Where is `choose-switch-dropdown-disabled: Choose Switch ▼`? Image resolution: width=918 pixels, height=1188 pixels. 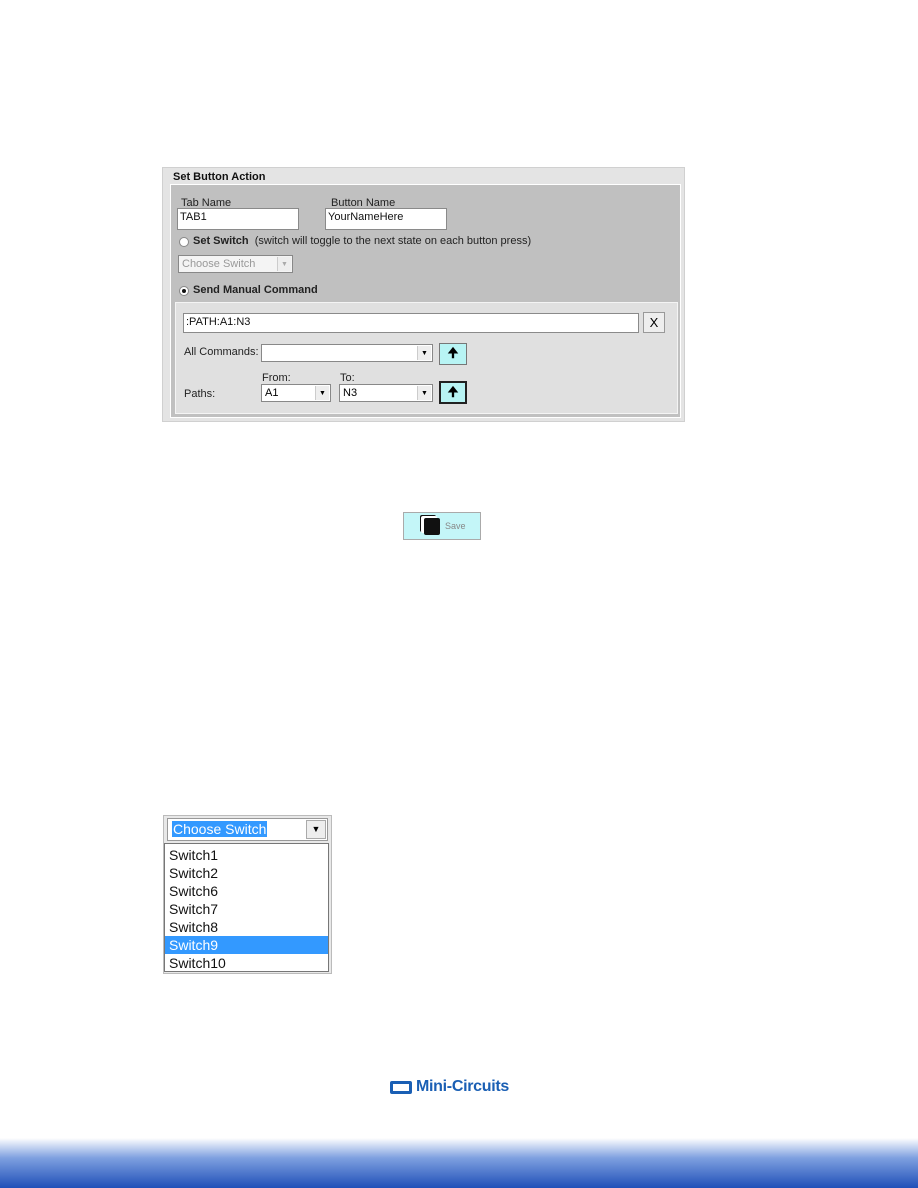 choose-switch-dropdown-disabled: Choose Switch ▼ is located at coordinates (235, 264).